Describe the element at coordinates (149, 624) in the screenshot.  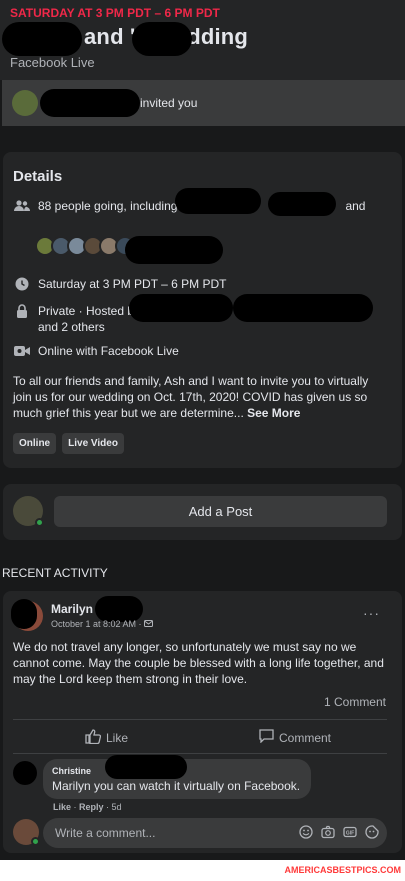
I see `audience-icon` at that location.